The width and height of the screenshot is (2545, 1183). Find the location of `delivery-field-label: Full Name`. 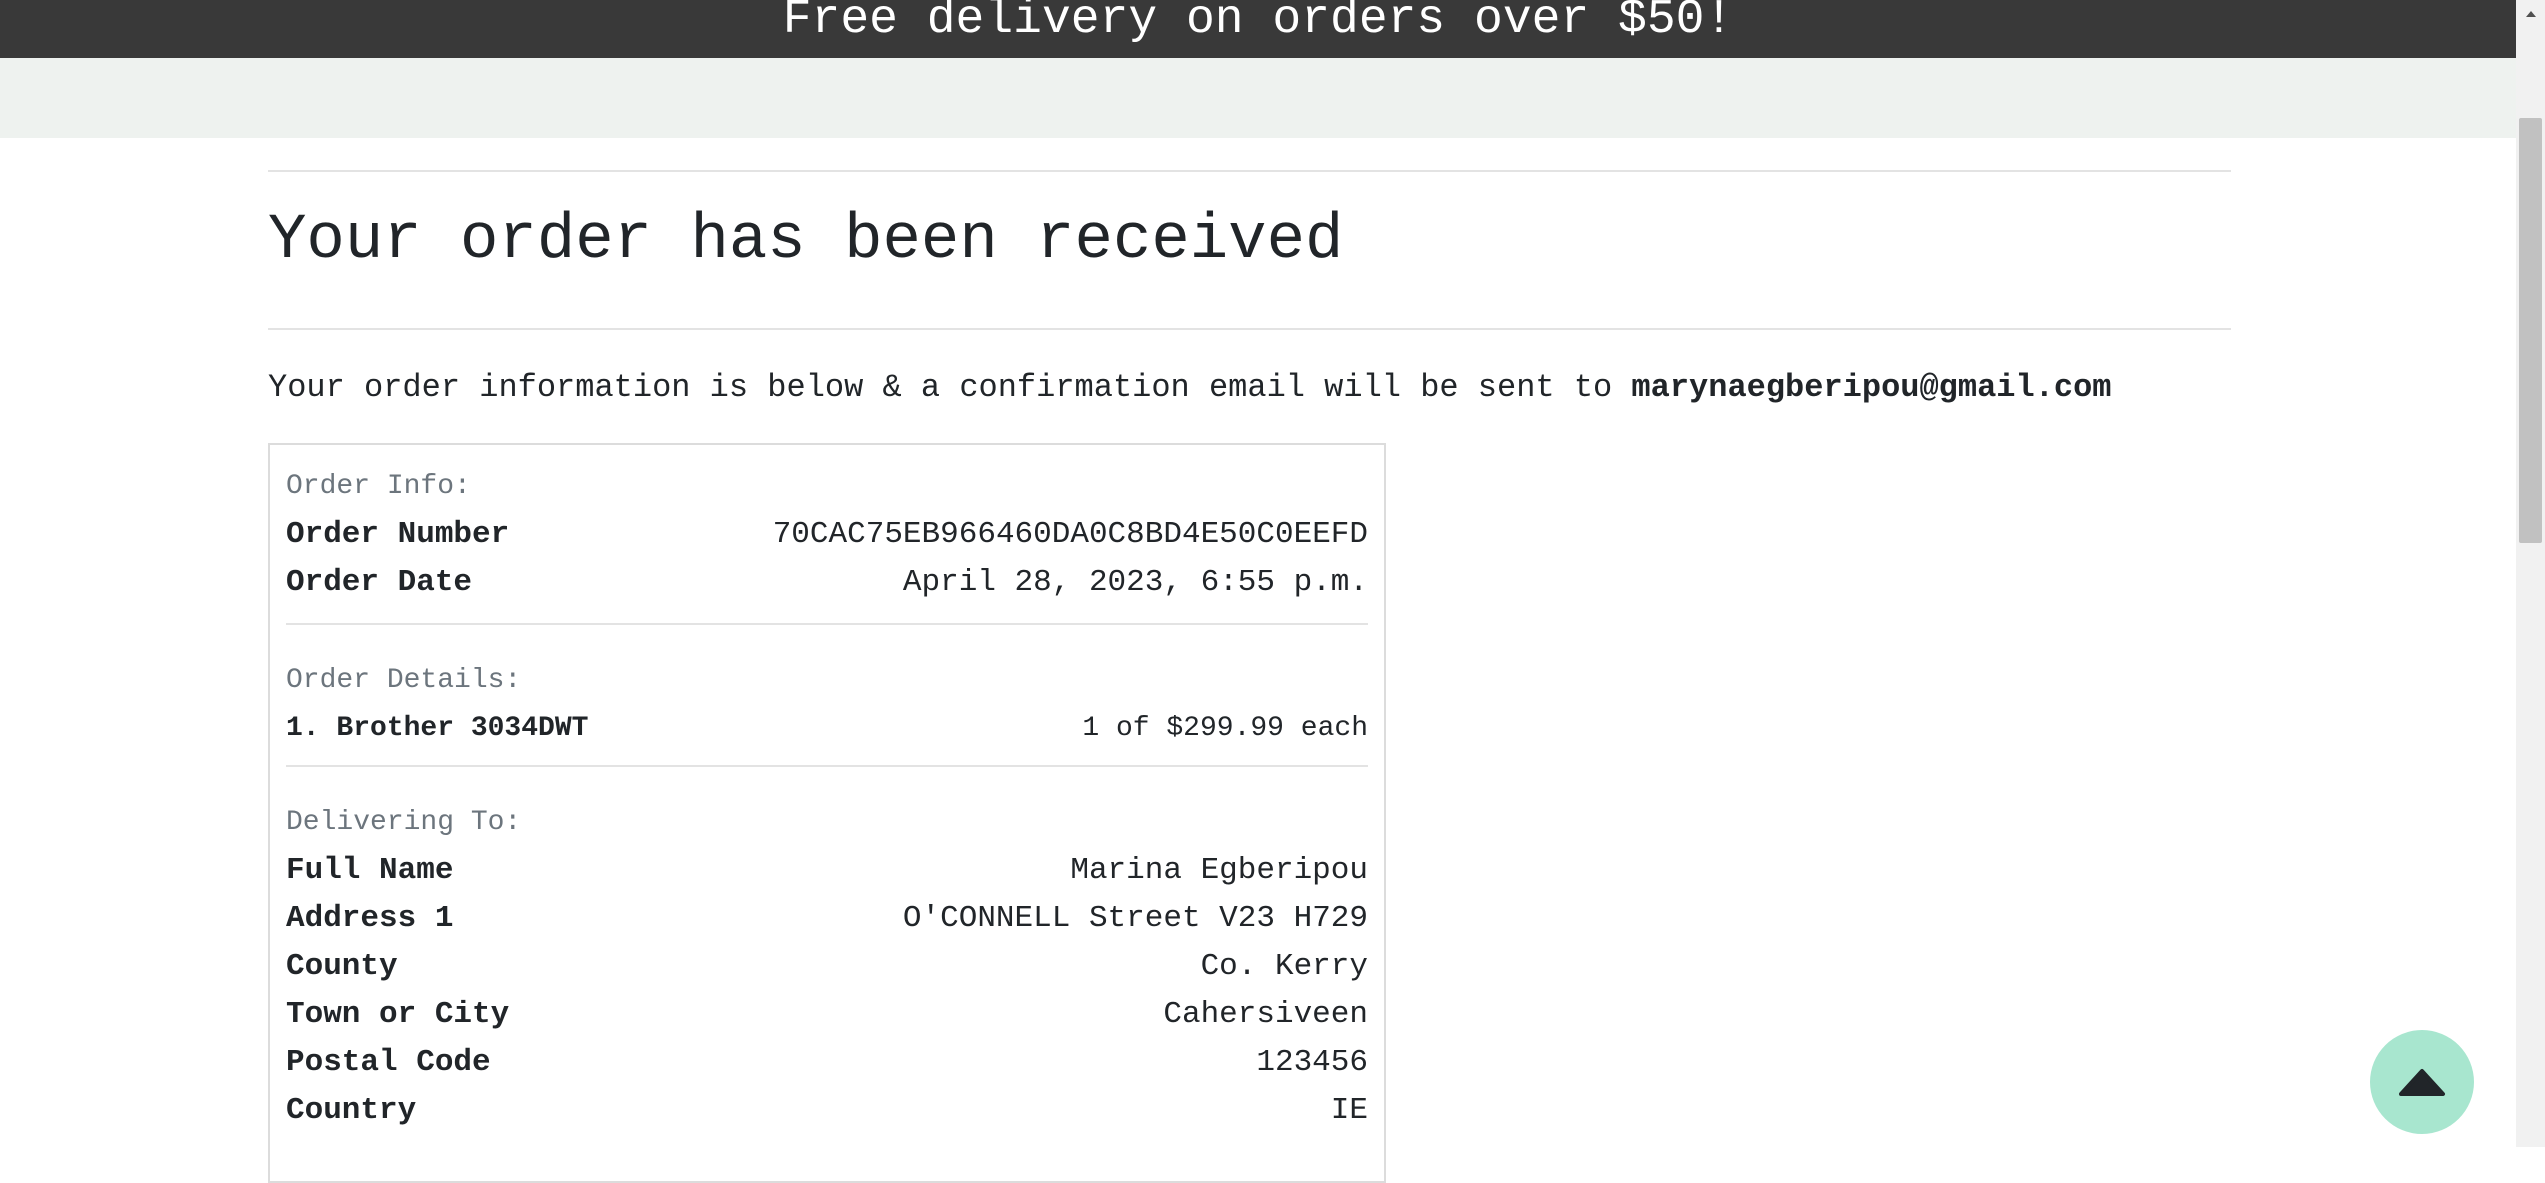

delivery-field-label: Full Name is located at coordinates (370, 870).